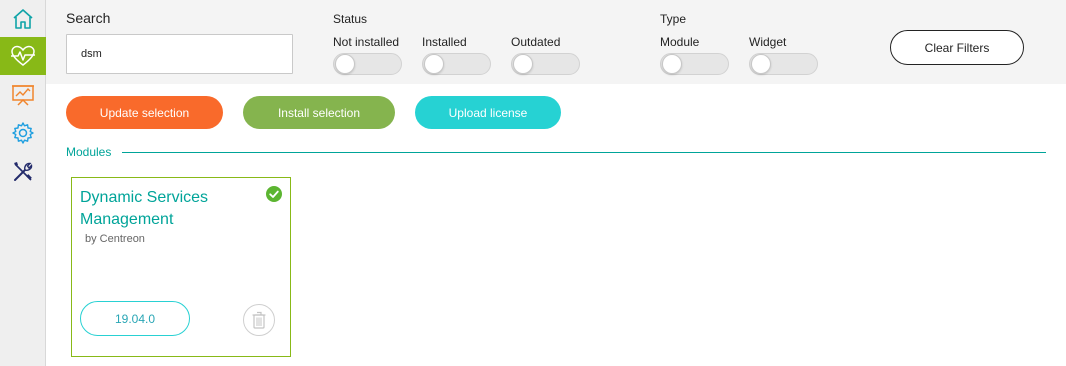  Describe the element at coordinates (680, 42) in the screenshot. I see `filter-module-label: Module` at that location.